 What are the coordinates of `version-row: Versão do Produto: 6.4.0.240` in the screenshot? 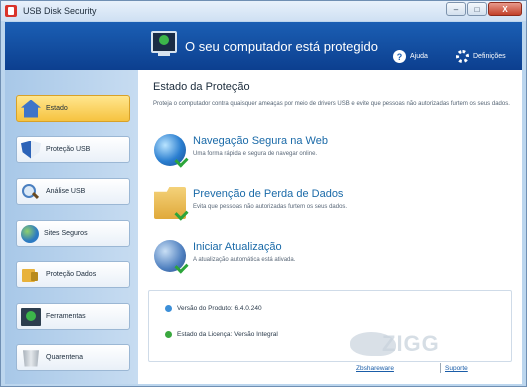 It's located at (213, 308).